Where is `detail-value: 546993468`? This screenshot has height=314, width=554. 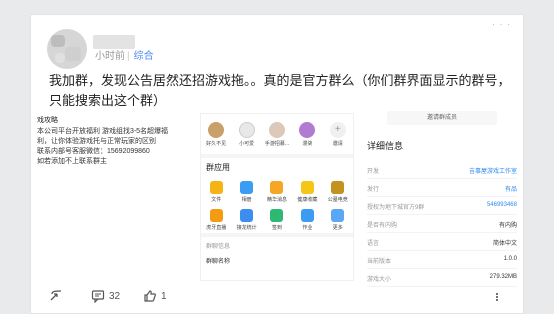
detail-value: 546993468 is located at coordinates (502, 205).